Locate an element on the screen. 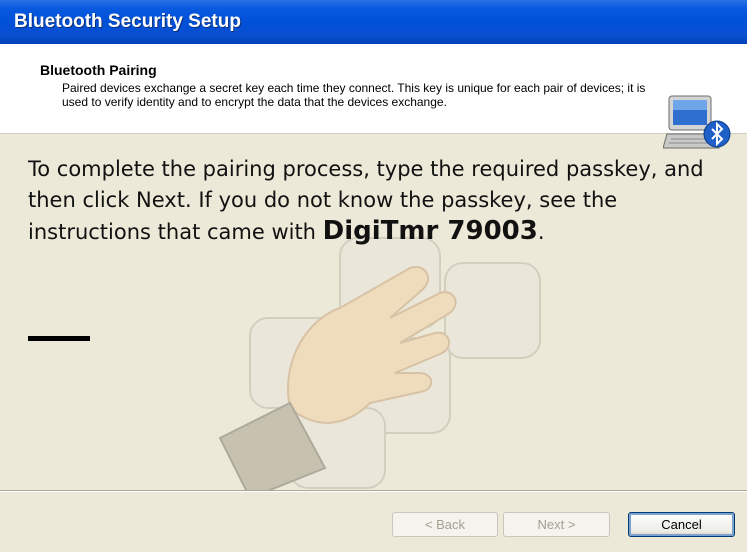 The height and width of the screenshot is (552, 747). header-title: Bluetooth Pairing is located at coordinates (98, 70).